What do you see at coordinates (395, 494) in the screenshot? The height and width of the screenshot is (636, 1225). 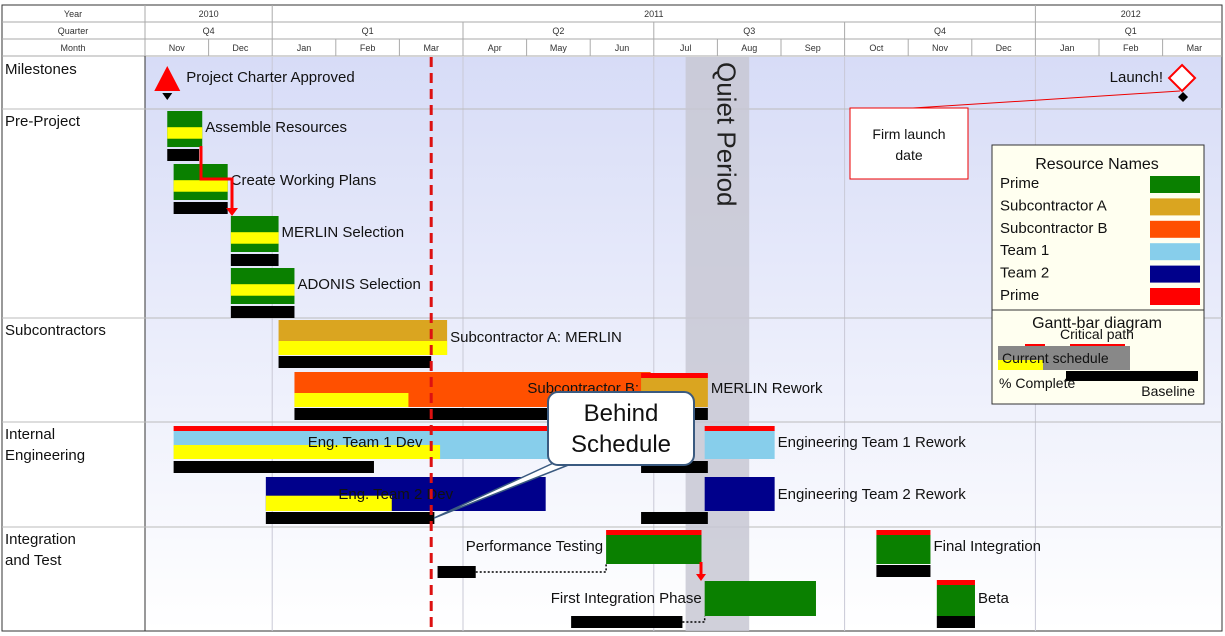 I see `task-label: Eng. Team 2 Dev` at bounding box center [395, 494].